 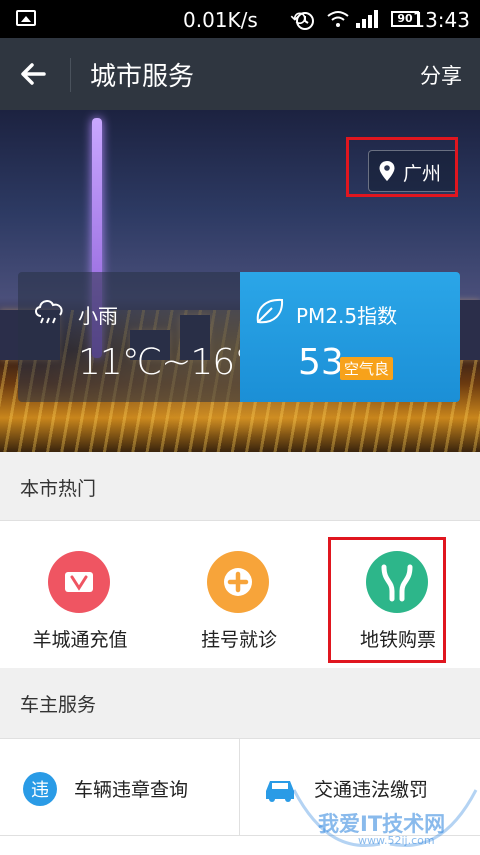 What do you see at coordinates (240, 74) in the screenshot?
I see `app-header: 城市服务 分享` at bounding box center [240, 74].